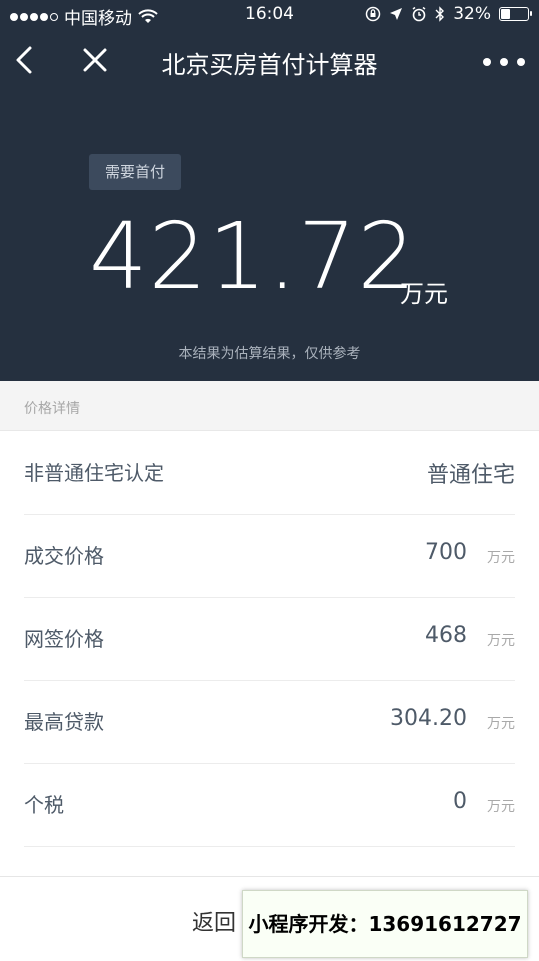 The image size is (539, 961). I want to click on detail-label: 个税, so click(44, 805).